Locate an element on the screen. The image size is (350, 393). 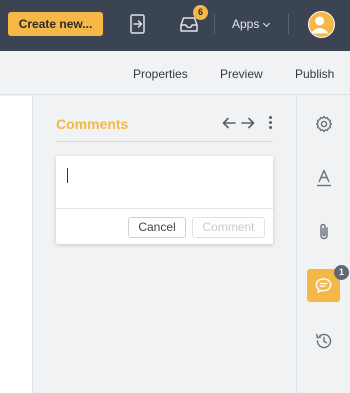
composer-divider is located at coordinates (164, 208).